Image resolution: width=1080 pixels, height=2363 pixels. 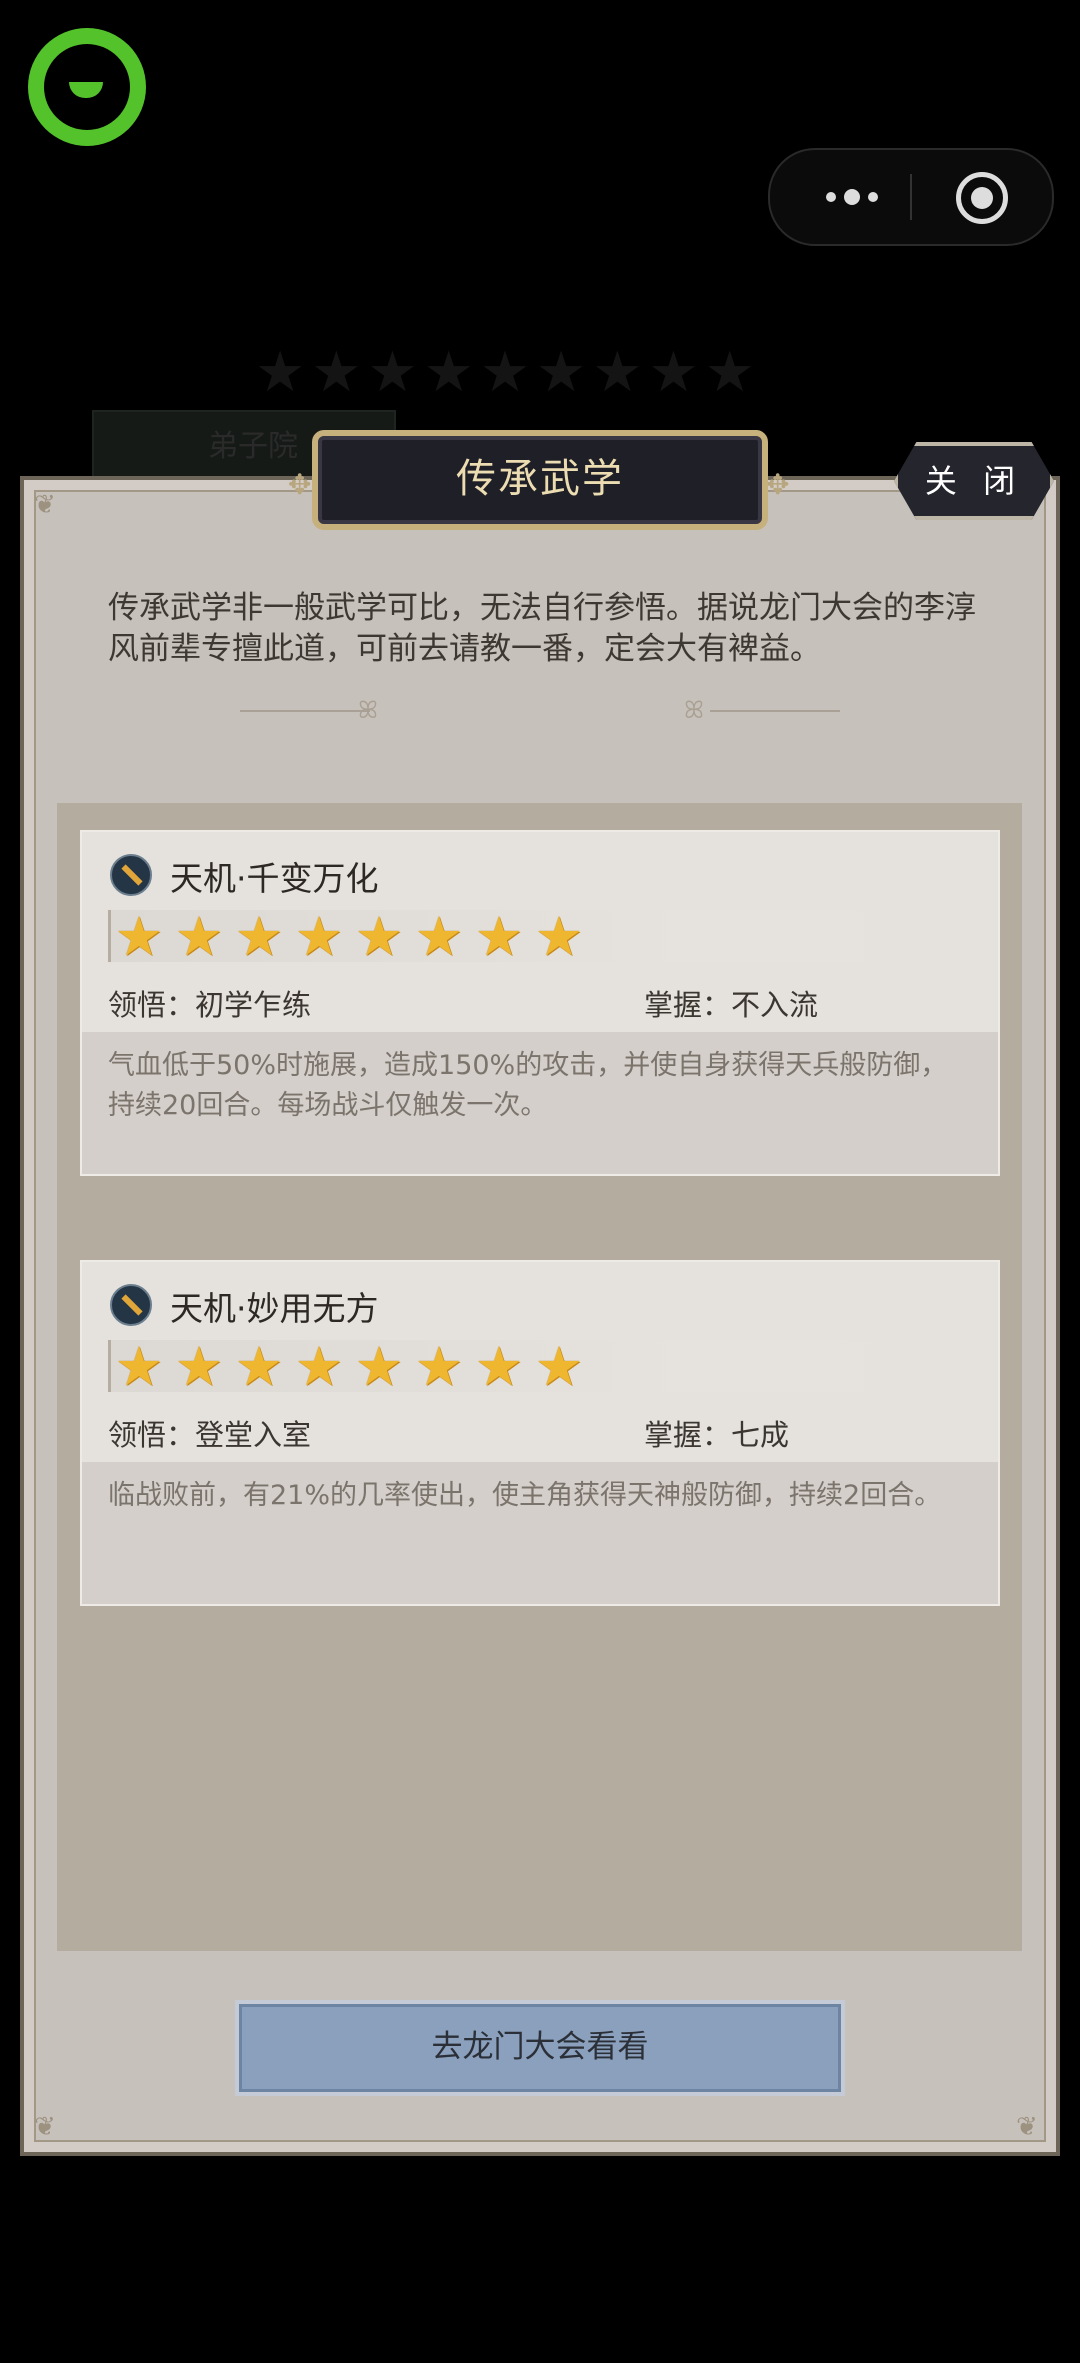 What do you see at coordinates (274, 1308) in the screenshot?
I see `skill-name: 天机·妙用无方` at bounding box center [274, 1308].